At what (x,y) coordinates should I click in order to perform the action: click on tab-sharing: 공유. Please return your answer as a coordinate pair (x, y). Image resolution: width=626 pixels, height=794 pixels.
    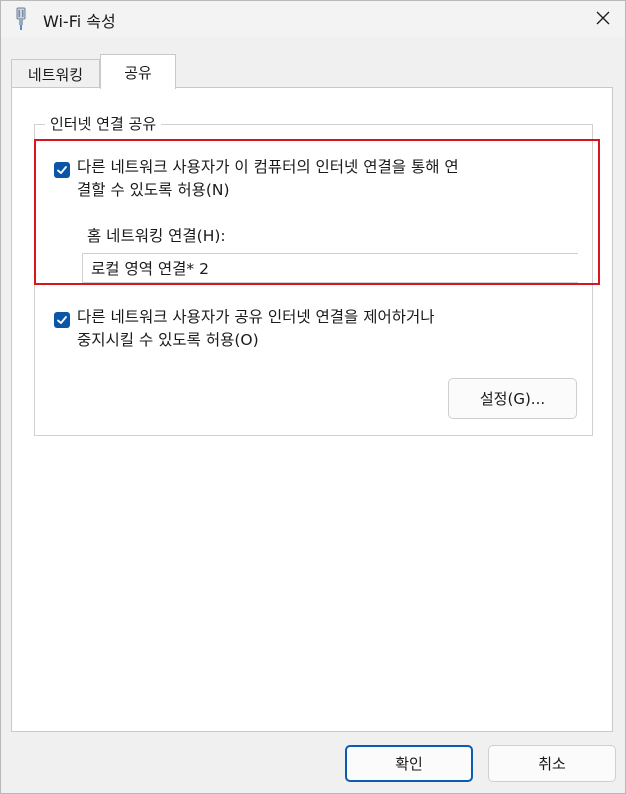
    Looking at the image, I should click on (138, 71).